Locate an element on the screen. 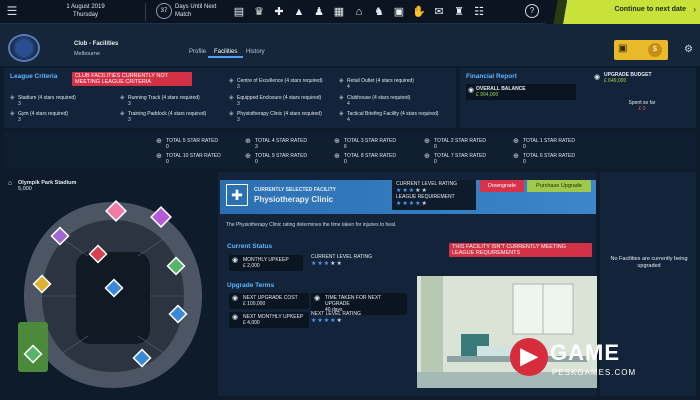 This screenshot has width=700, height=400. next-level-stars: ★★★★★ is located at coordinates (327, 321).